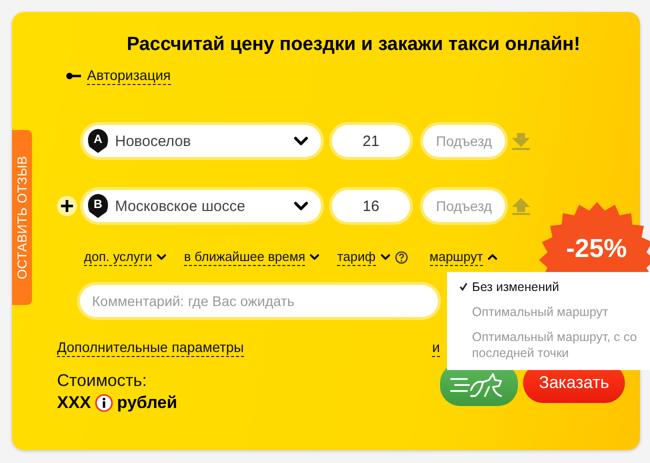 This screenshot has height=463, width=650. Describe the element at coordinates (129, 76) in the screenshot. I see `authorization-link: Авторизация` at that location.